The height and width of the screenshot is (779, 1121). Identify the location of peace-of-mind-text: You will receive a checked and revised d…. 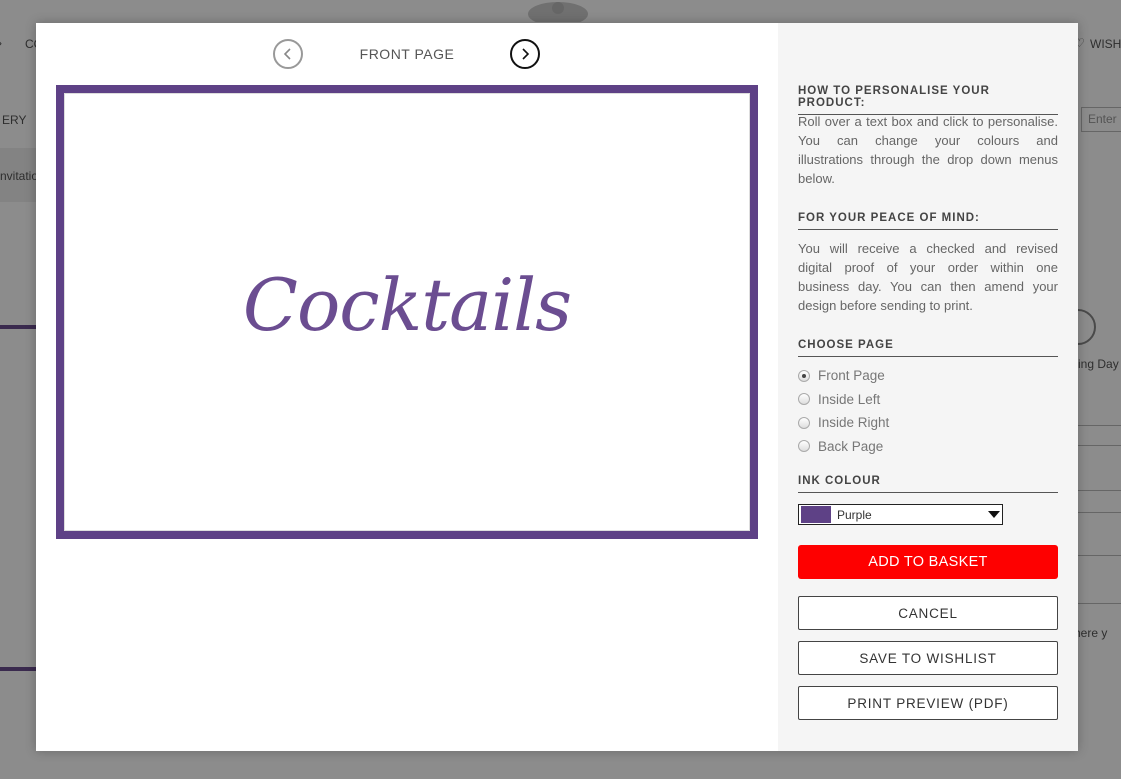
(928, 277).